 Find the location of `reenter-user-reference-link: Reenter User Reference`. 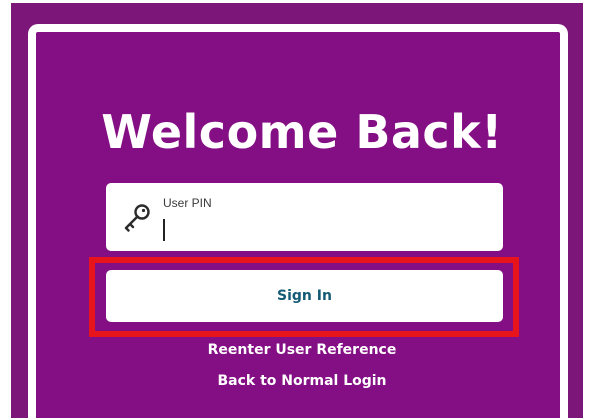

reenter-user-reference-link: Reenter User Reference is located at coordinates (302, 350).